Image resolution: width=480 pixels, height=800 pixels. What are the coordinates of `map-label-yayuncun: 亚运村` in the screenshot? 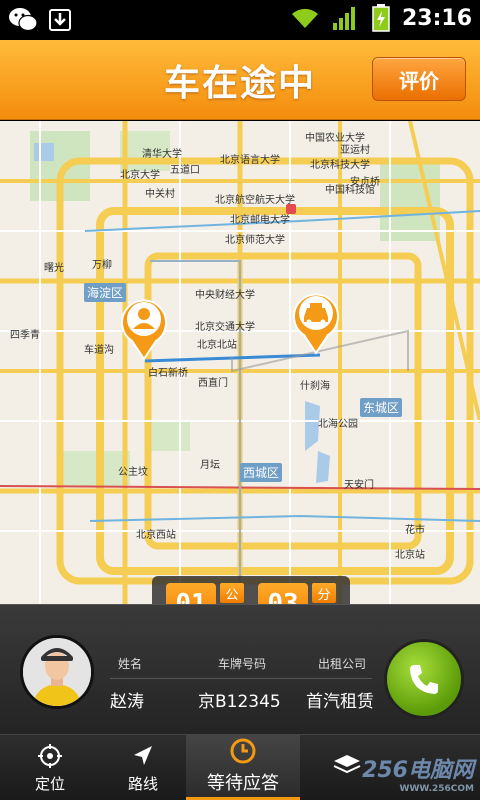 It's located at (355, 150).